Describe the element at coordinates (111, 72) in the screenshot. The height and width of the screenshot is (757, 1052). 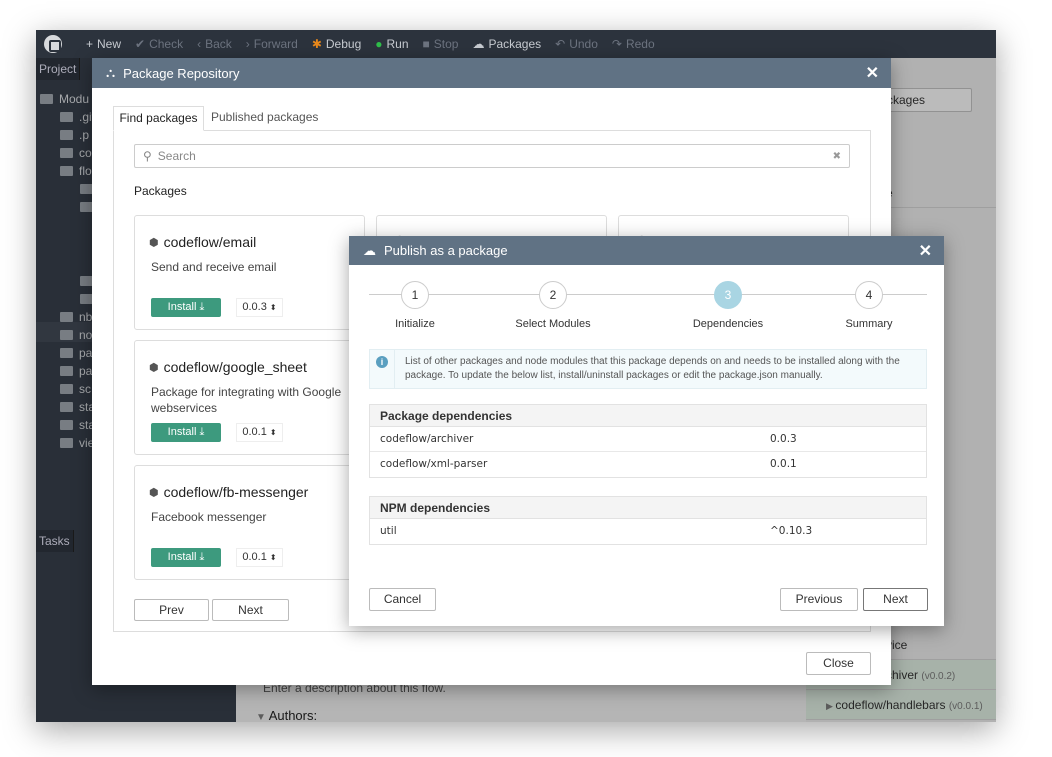
I see `cubes-icon: ⛬` at that location.